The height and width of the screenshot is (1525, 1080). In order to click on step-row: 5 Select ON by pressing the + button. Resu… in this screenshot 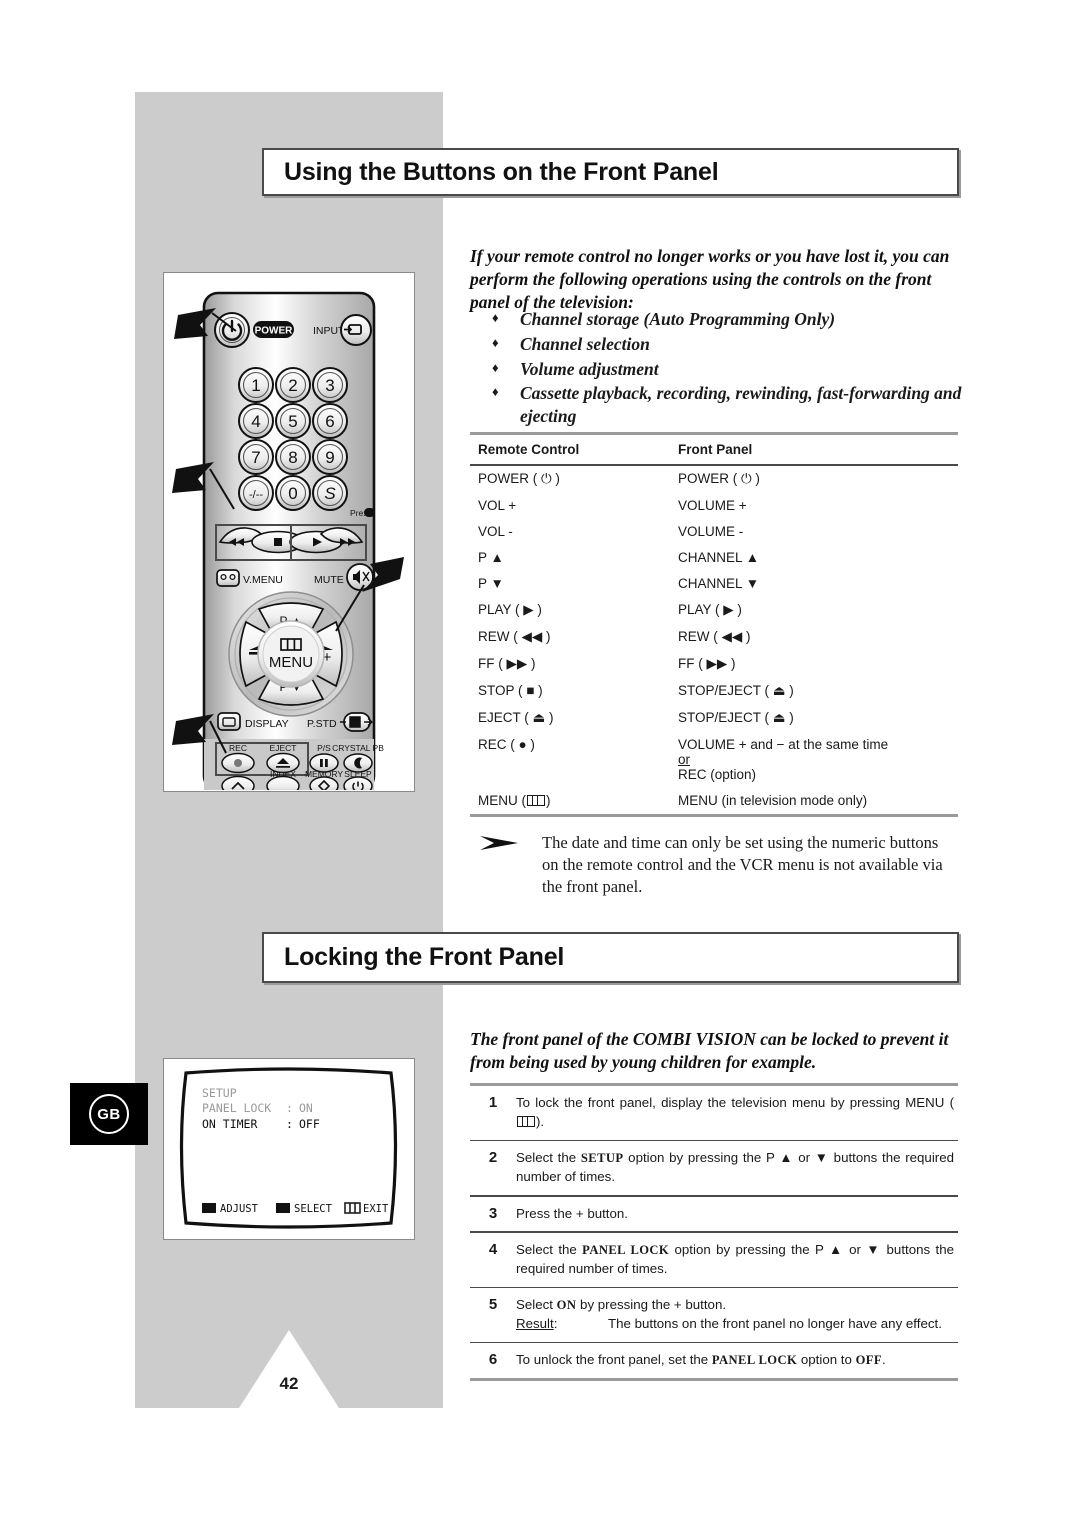, I will do `click(714, 1315)`.